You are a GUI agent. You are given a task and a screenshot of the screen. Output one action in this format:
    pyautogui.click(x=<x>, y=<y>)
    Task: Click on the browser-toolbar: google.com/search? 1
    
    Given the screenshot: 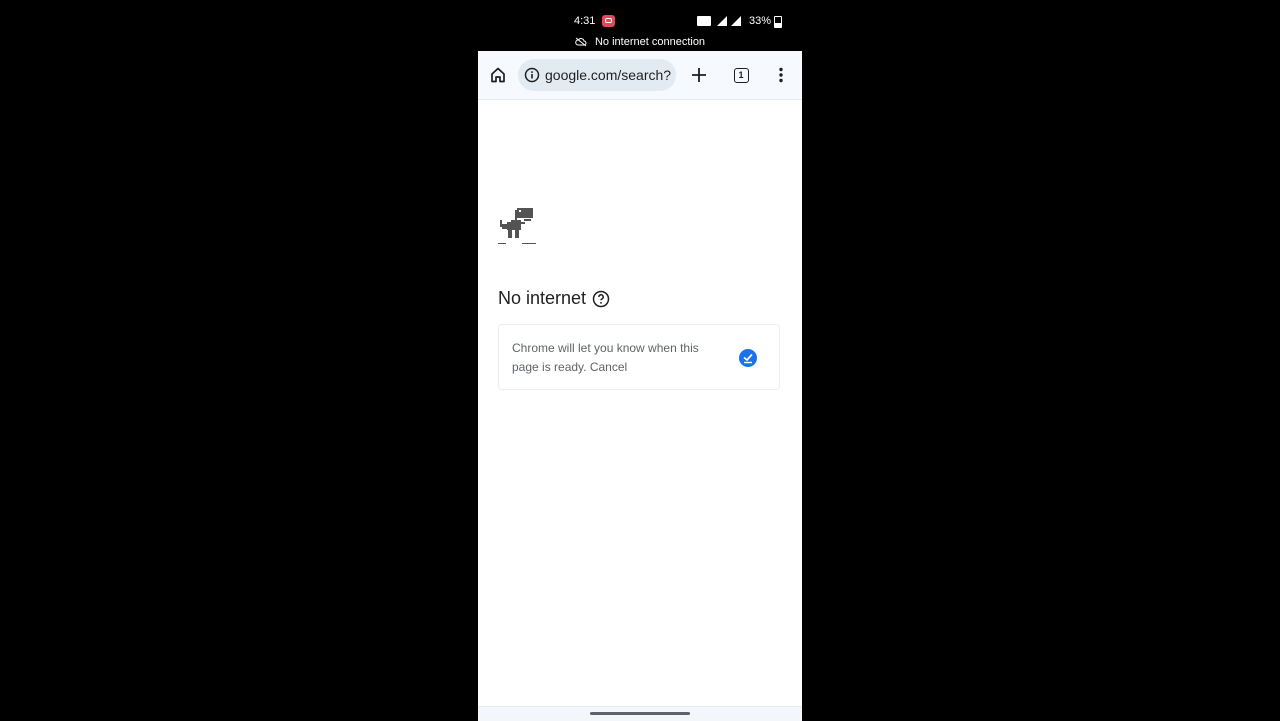 What is the action you would take?
    pyautogui.click(x=640, y=75)
    